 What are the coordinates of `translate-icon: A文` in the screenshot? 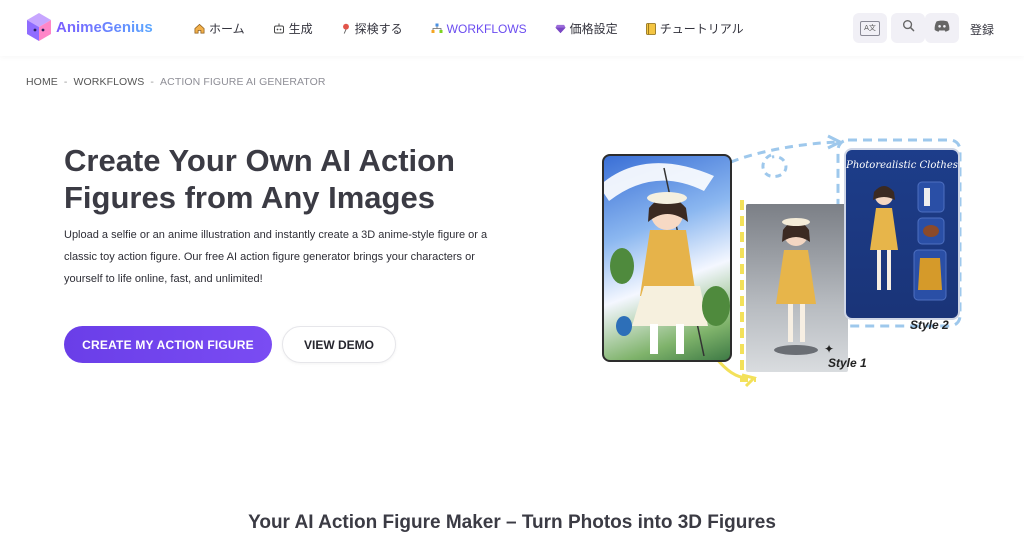 It's located at (870, 28).